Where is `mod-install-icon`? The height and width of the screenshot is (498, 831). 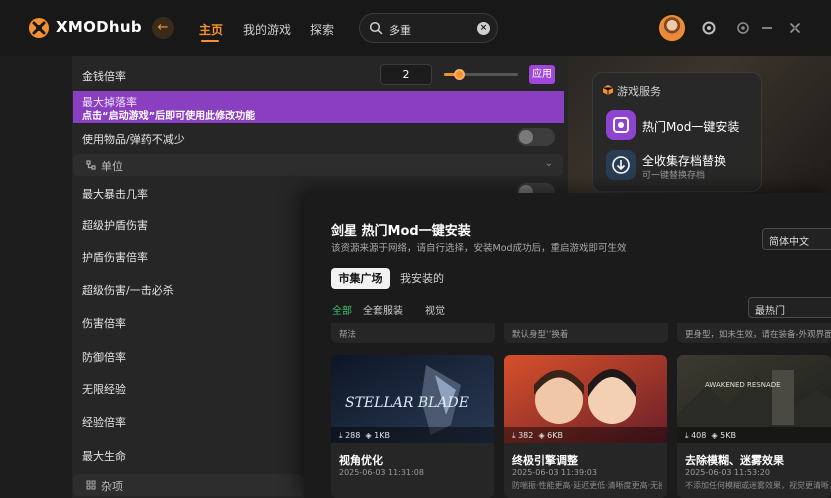
mod-install-icon is located at coordinates (621, 125).